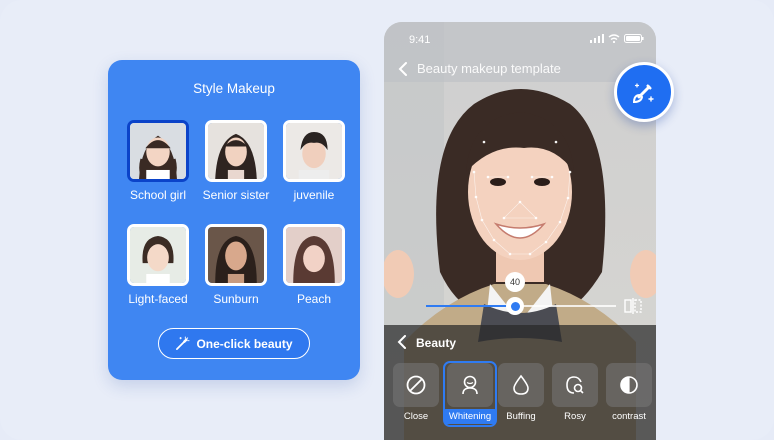 This screenshot has height=440, width=774. I want to click on tool-rosy: Rosy, so click(575, 394).